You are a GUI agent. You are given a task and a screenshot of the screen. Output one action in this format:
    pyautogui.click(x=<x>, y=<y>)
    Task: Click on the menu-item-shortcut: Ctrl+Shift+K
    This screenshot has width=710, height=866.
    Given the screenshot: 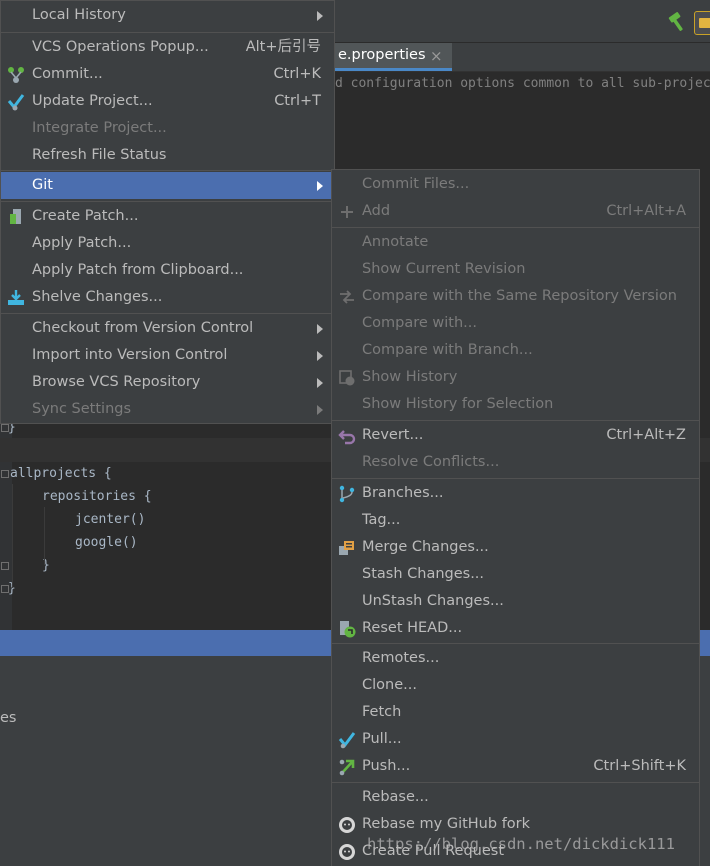 What is the action you would take?
    pyautogui.click(x=639, y=766)
    